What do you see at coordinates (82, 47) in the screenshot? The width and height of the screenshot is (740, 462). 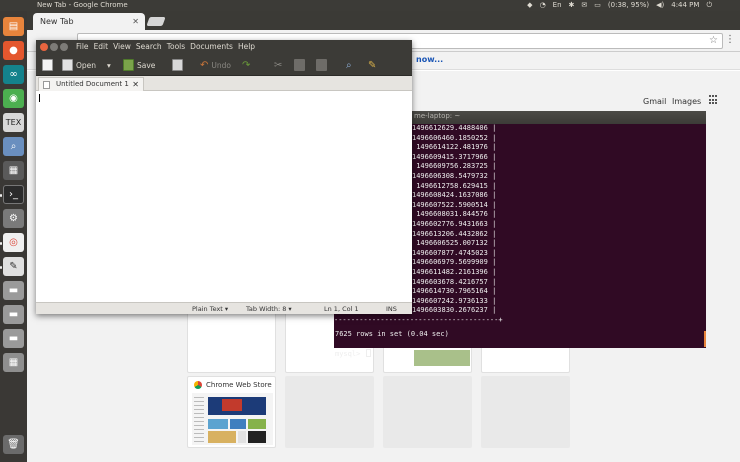 I see `menu-file: File` at bounding box center [82, 47].